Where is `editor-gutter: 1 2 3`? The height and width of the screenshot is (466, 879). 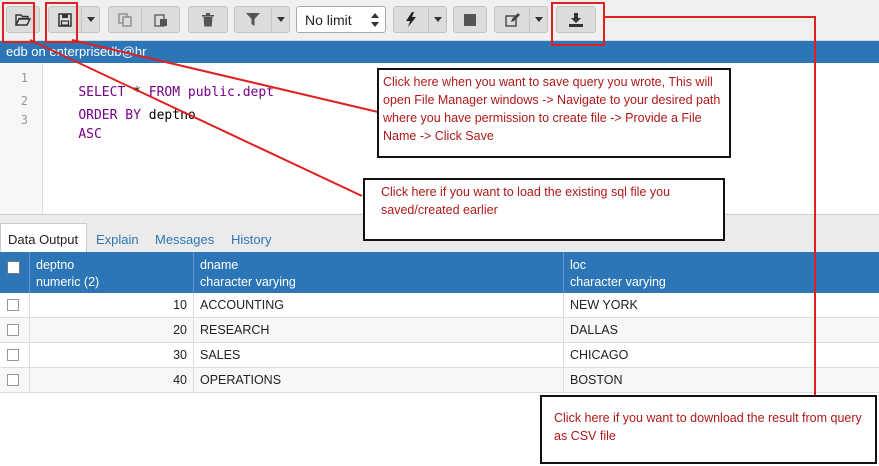
editor-gutter: 1 2 3 is located at coordinates (21, 139).